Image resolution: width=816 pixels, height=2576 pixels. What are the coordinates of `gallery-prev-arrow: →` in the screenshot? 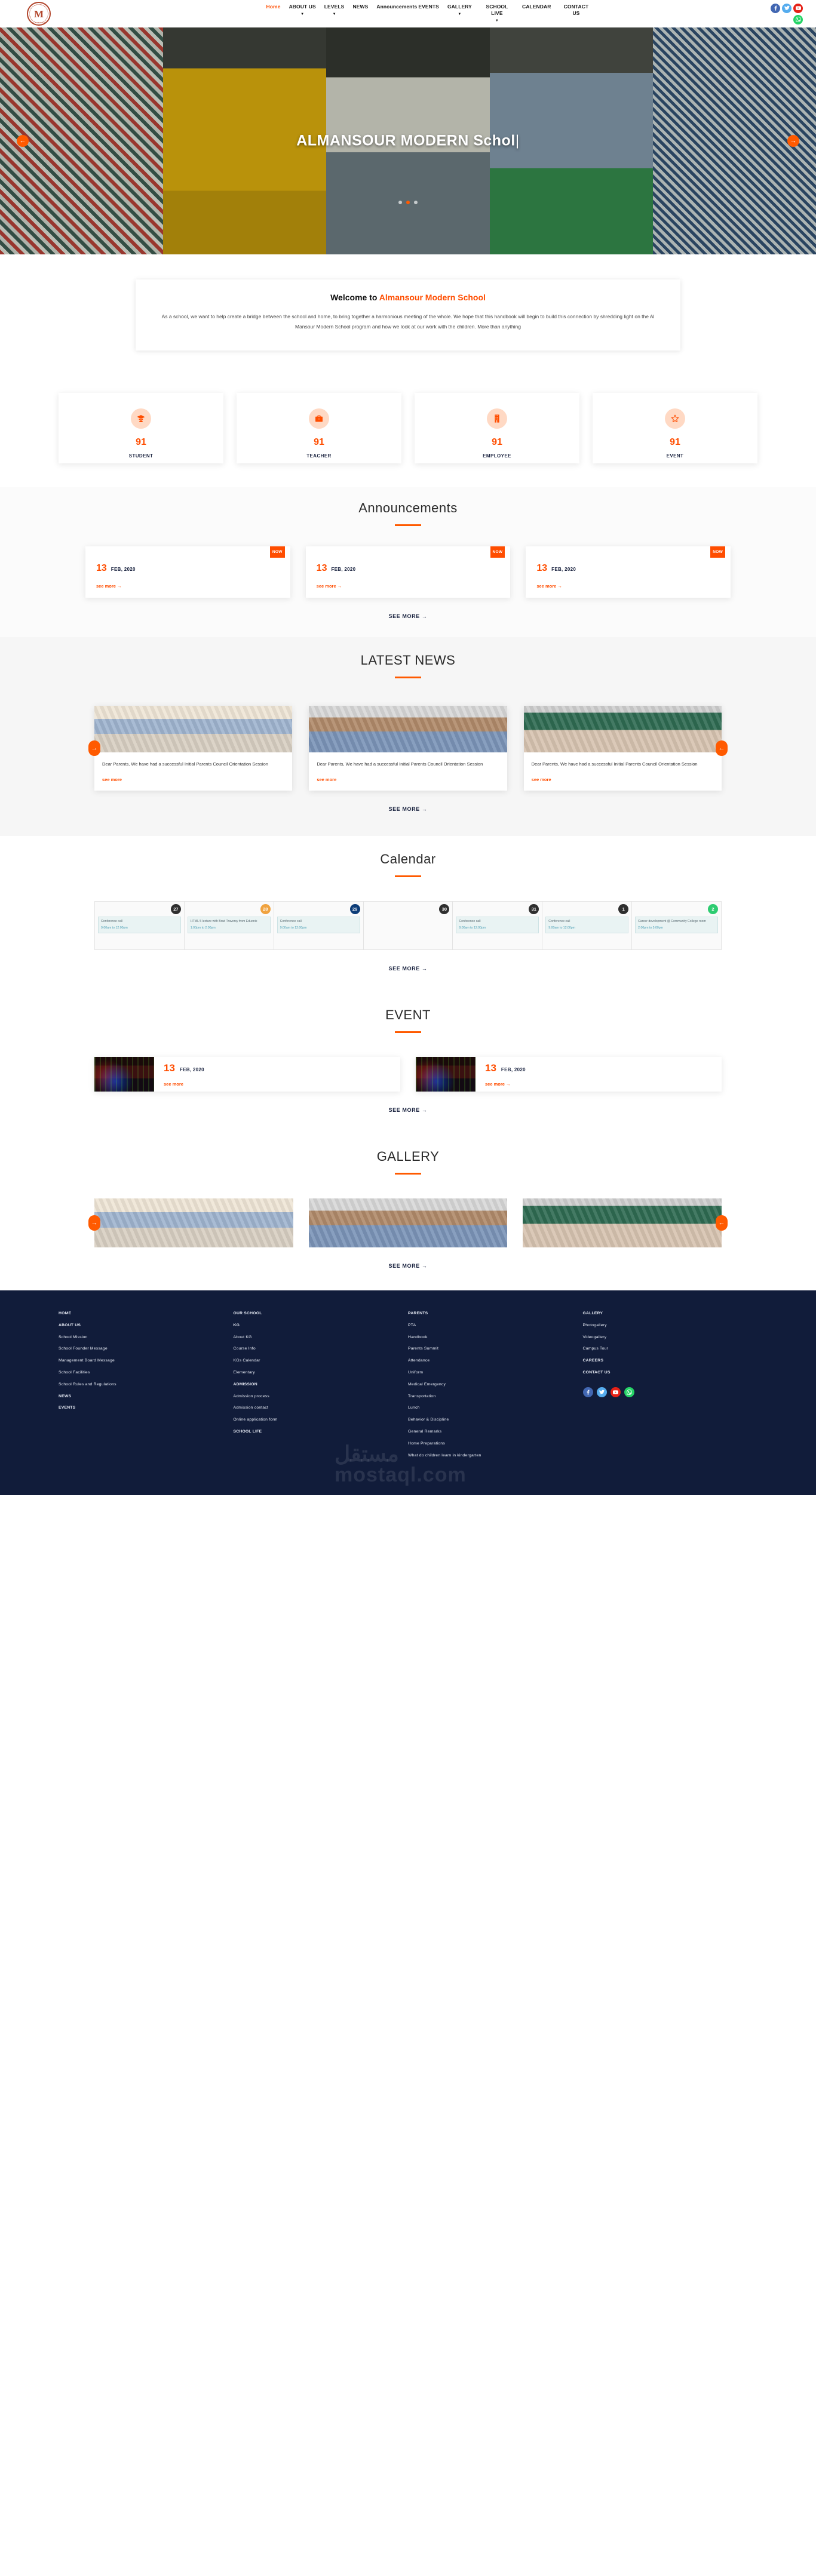 It's located at (94, 1223).